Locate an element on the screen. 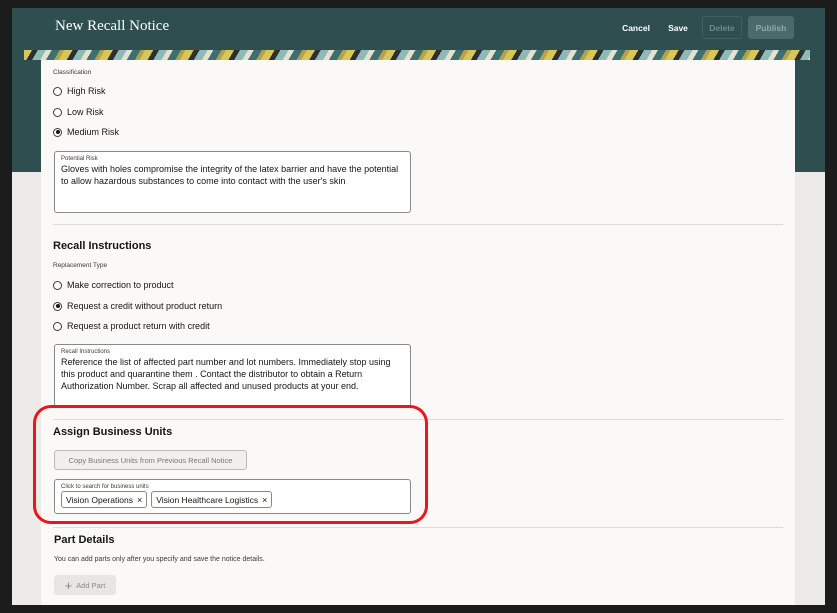 The height and width of the screenshot is (613, 837). radio-medium-risk: Medium Risk is located at coordinates (86, 132).